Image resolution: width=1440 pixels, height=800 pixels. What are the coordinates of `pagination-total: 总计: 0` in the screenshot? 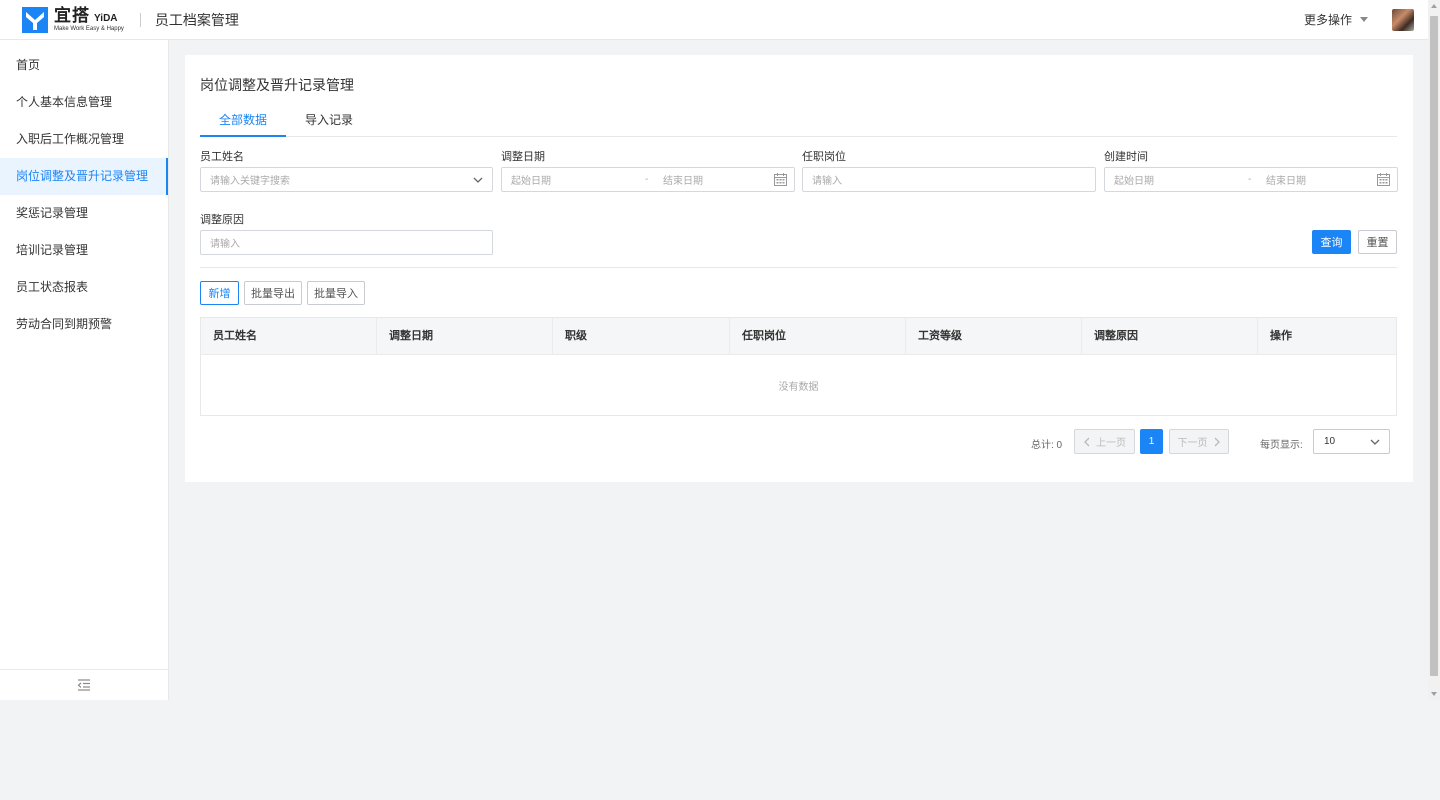 It's located at (1047, 445).